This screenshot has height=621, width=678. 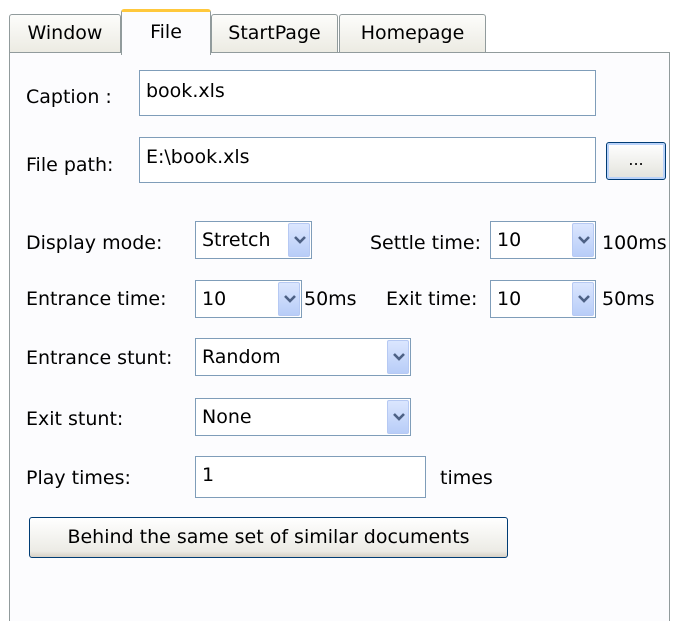 I want to click on apply-similar-documents-button: Behind the same set of similar documents, so click(x=268, y=537).